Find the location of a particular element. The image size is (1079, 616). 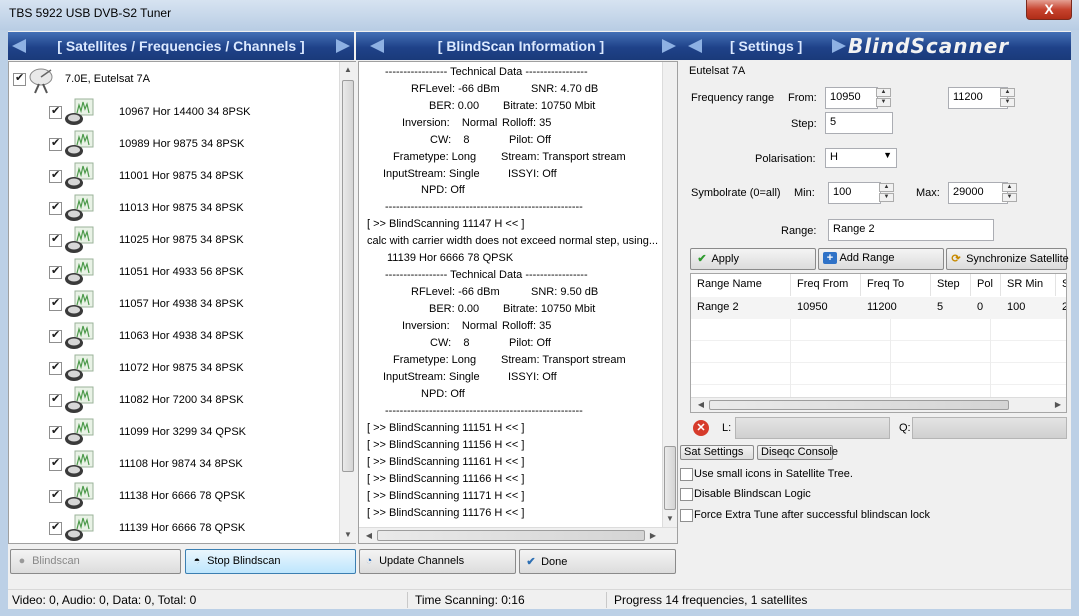

tree-item: 11139 Hor 6666 78 QPSK is located at coordinates (174, 527).